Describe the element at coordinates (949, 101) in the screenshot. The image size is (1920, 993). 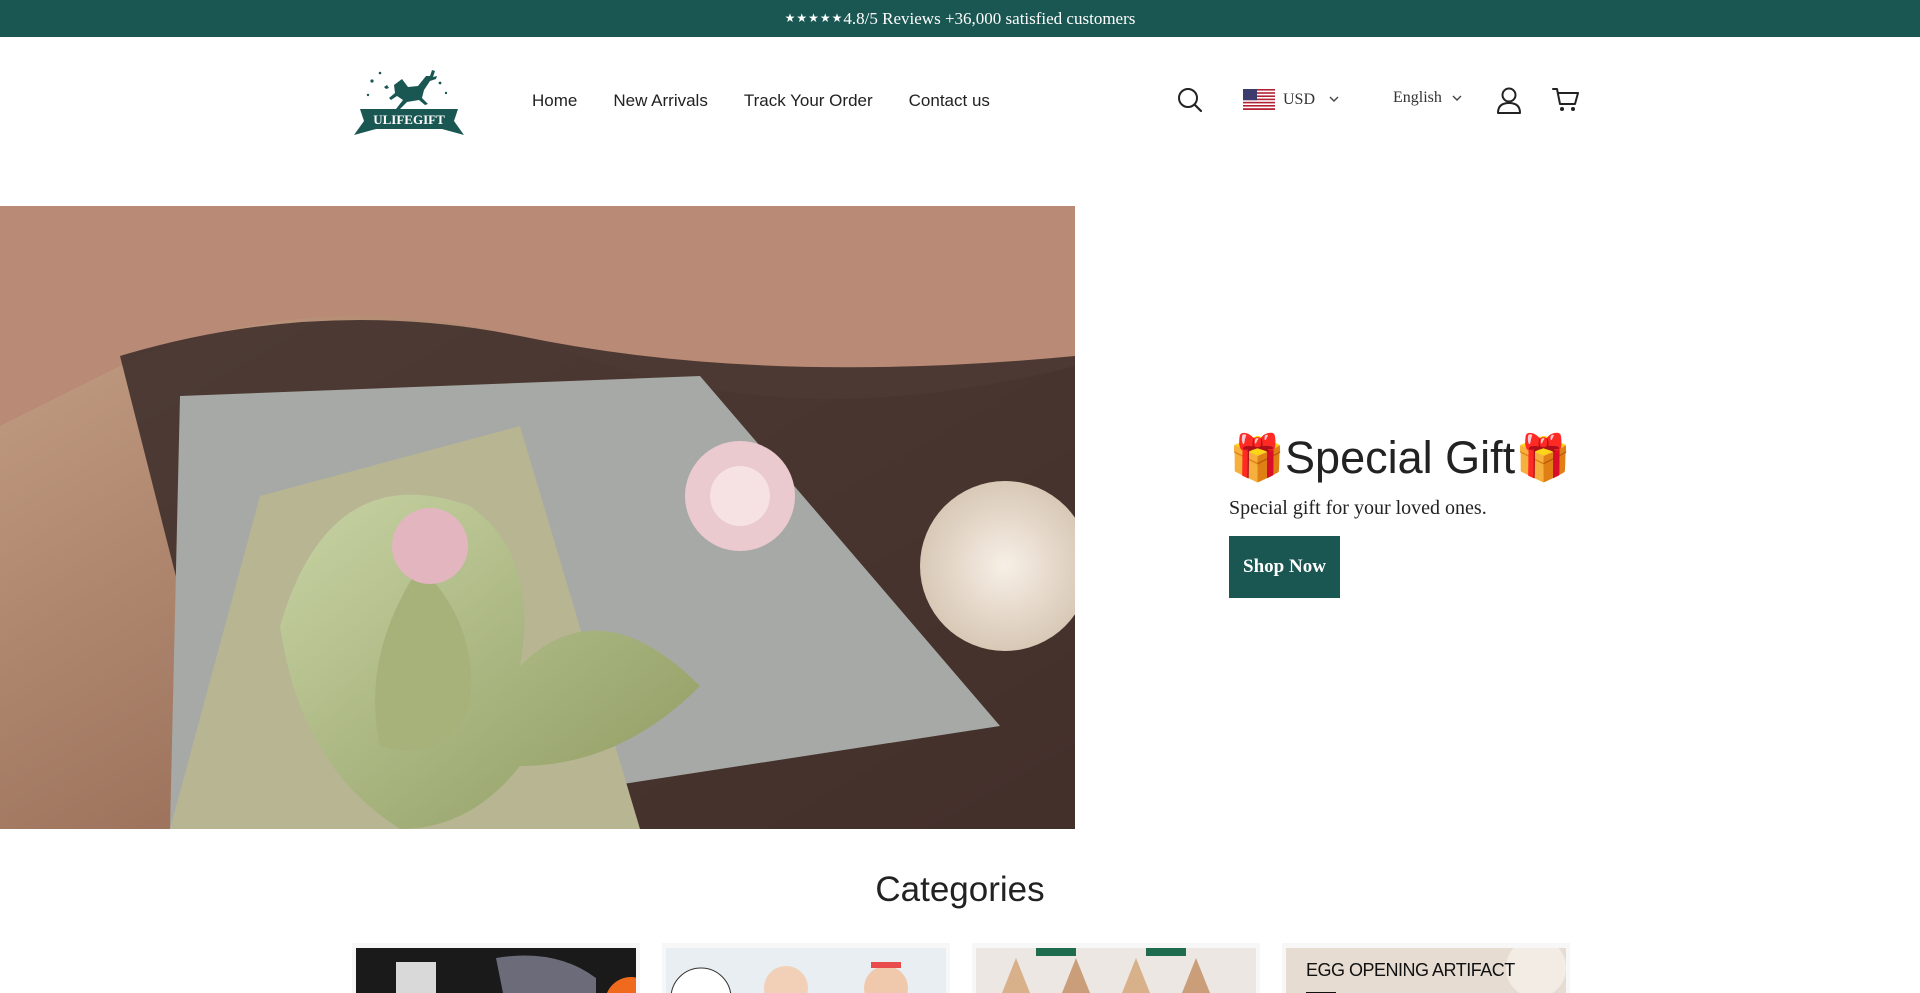
I see `nav-contact: Contact us` at that location.